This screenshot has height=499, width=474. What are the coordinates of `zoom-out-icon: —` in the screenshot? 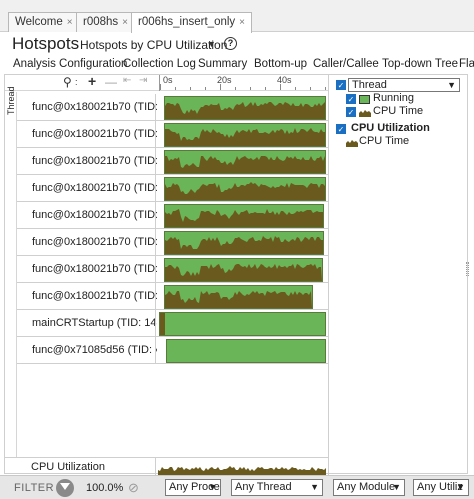 It's located at (111, 82).